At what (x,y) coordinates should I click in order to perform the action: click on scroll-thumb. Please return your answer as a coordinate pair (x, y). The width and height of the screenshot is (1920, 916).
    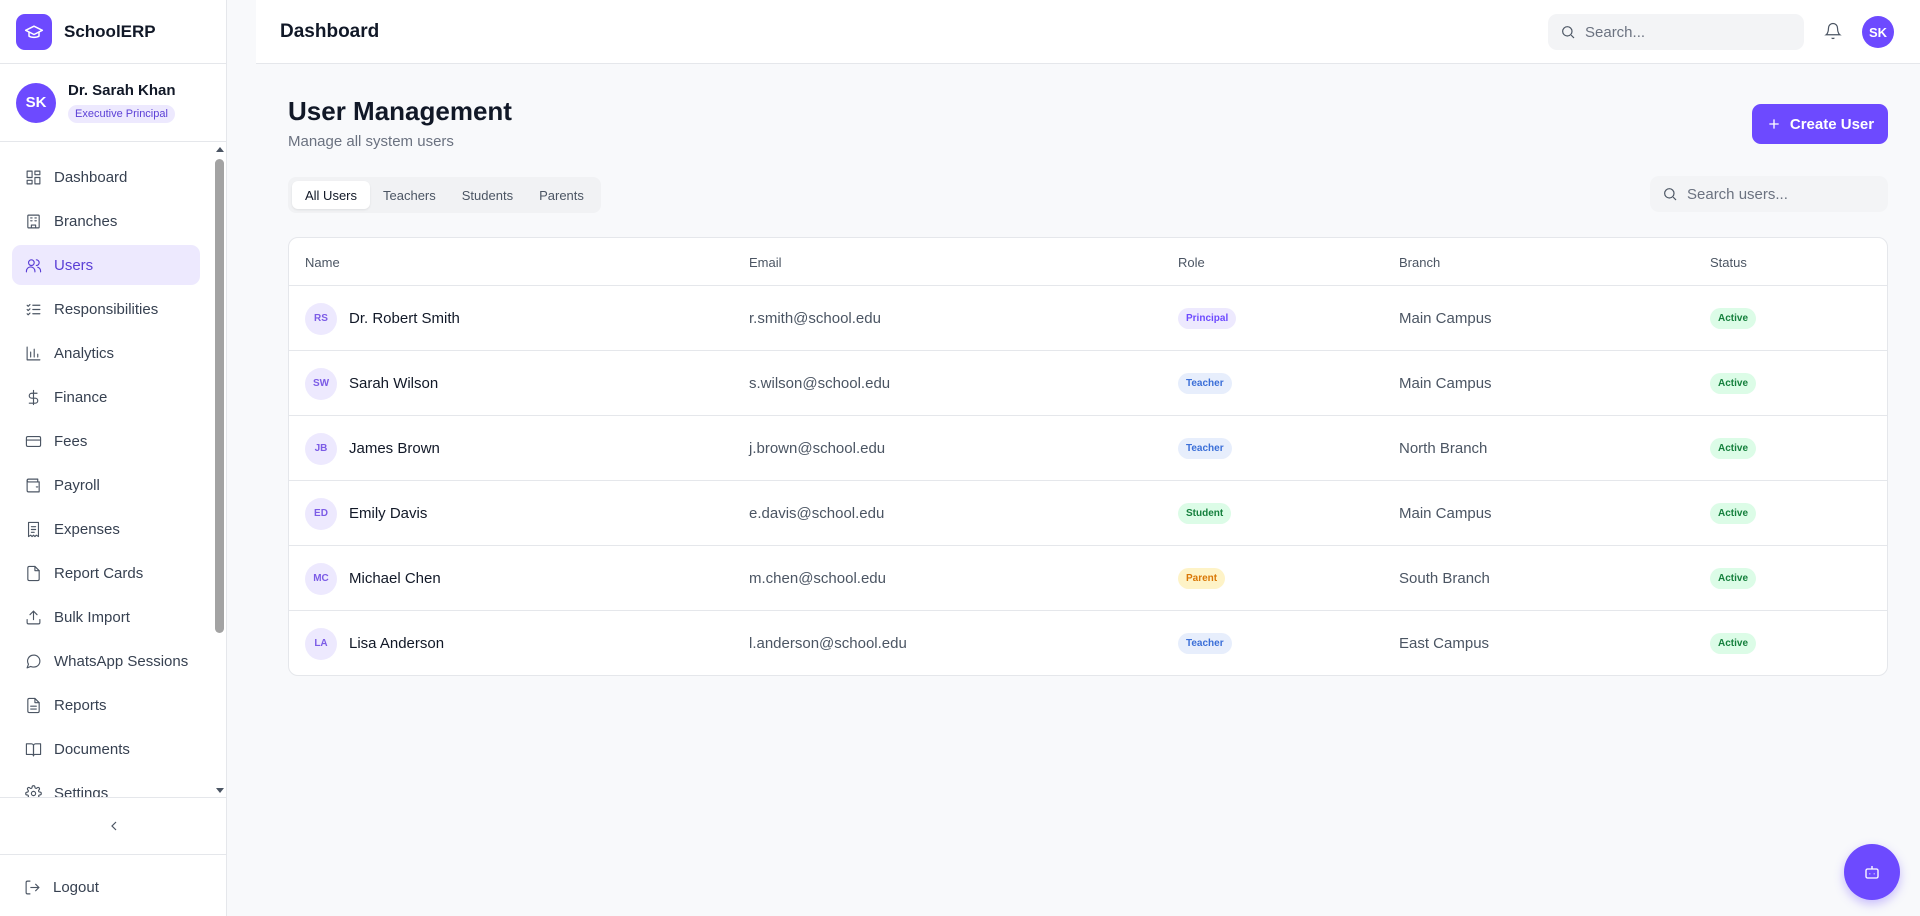
    Looking at the image, I should click on (219, 396).